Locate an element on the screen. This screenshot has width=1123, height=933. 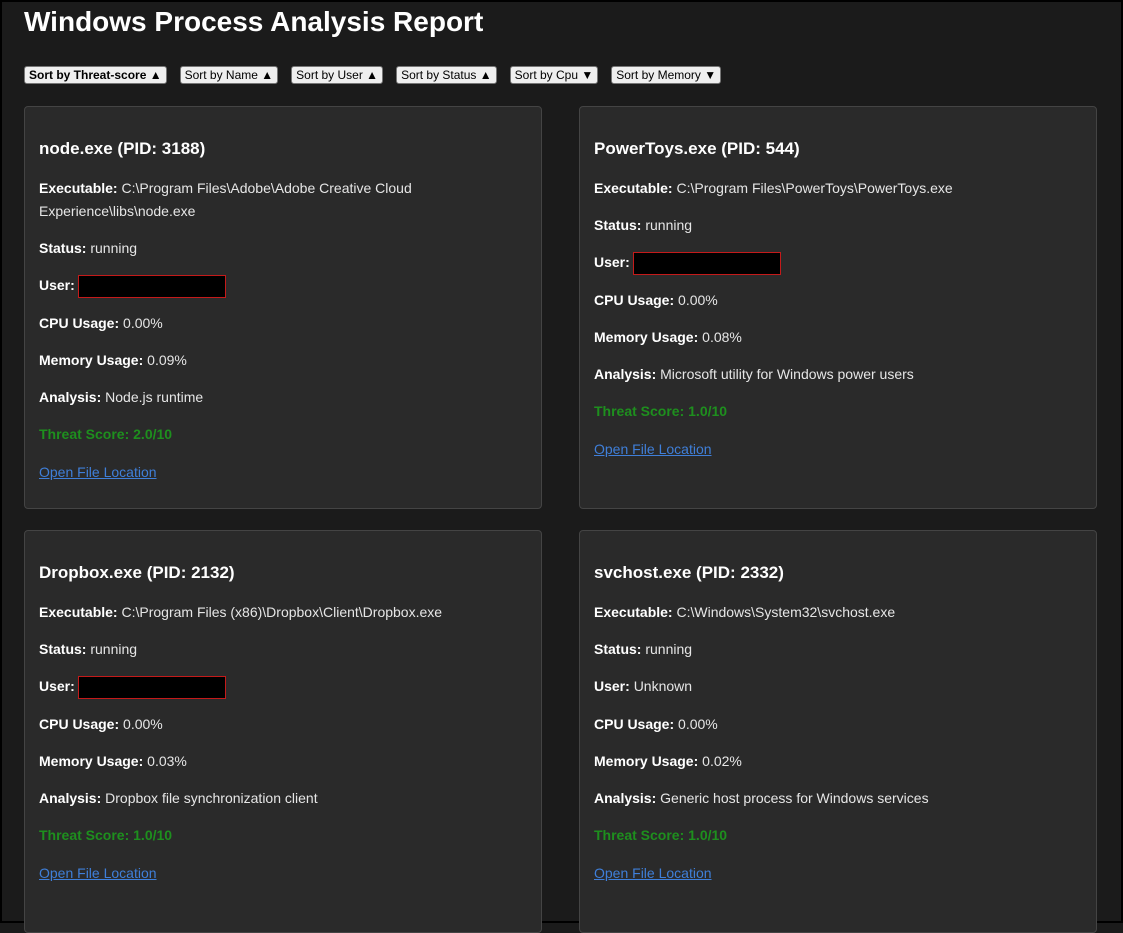
memory-value: 0.03% is located at coordinates (167, 761).